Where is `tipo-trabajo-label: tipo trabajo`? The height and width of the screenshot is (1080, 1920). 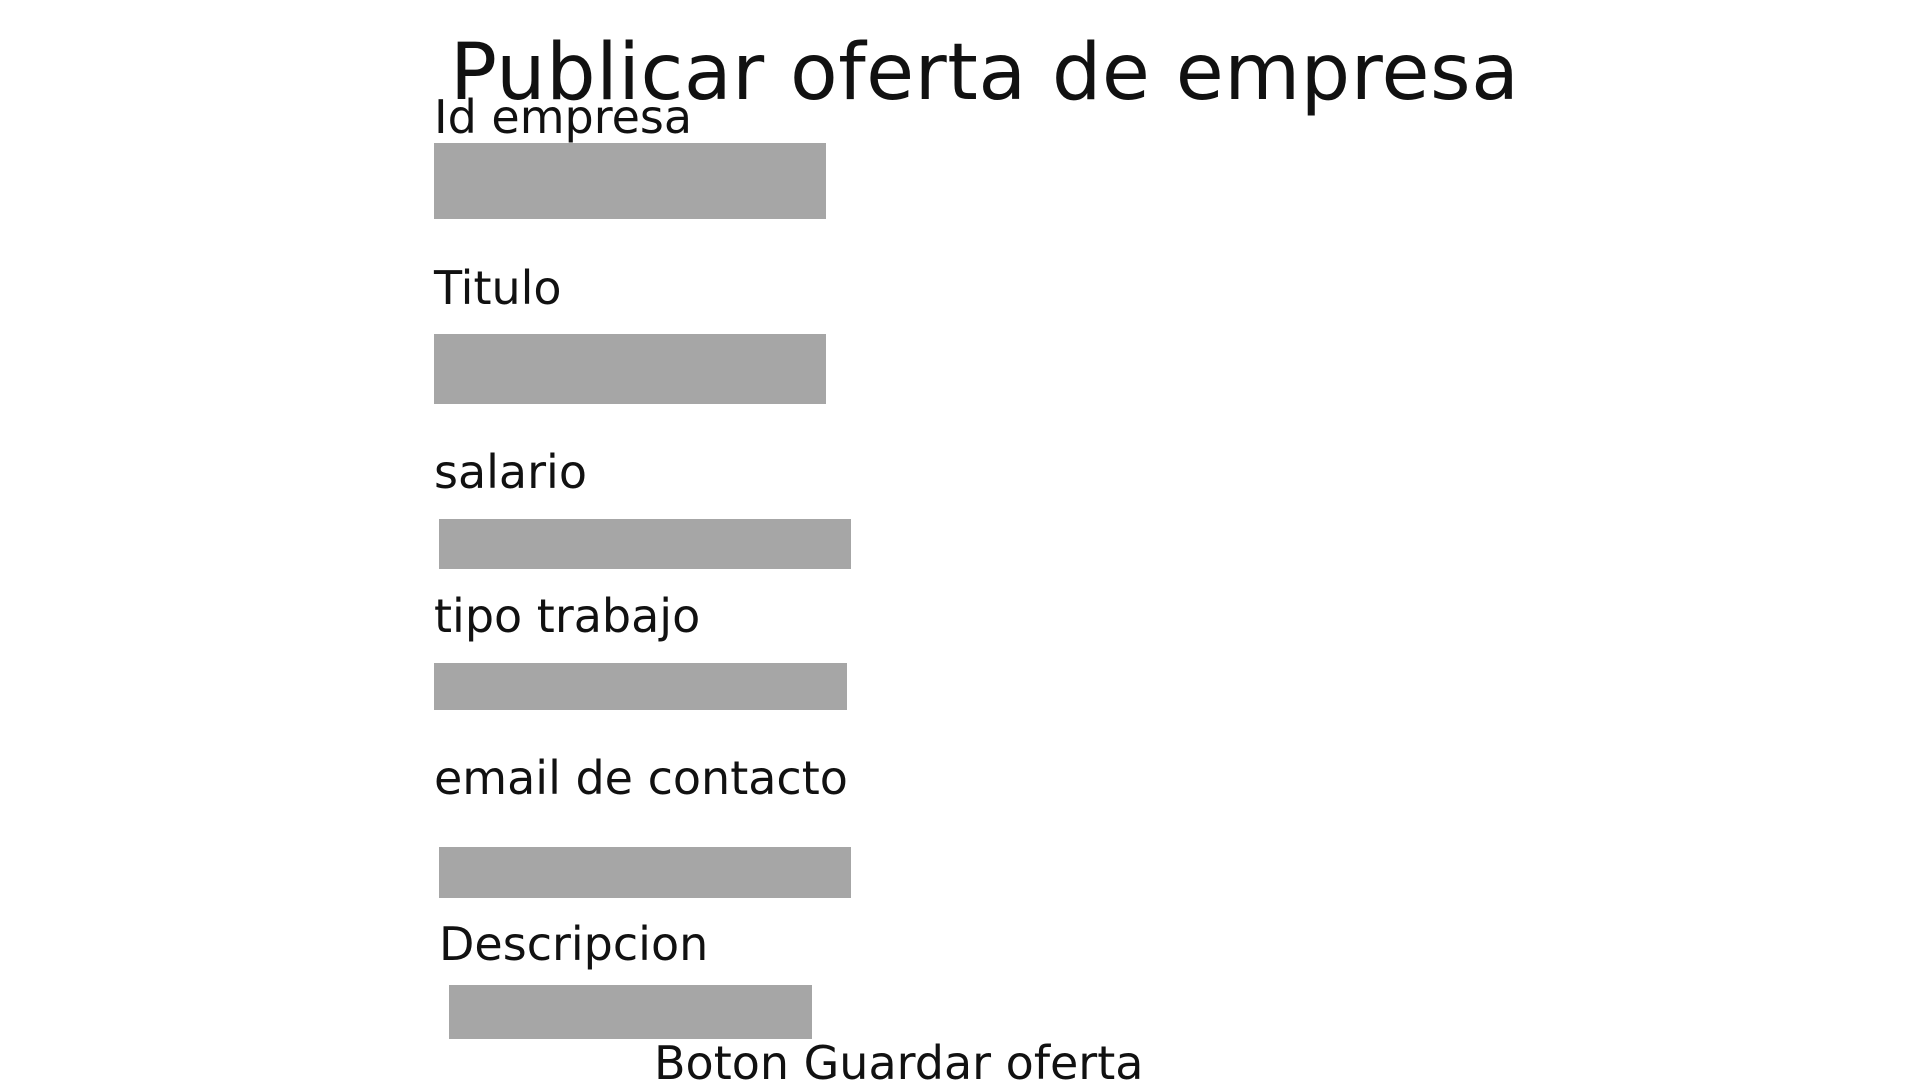
tipo-trabajo-label: tipo trabajo is located at coordinates (567, 616).